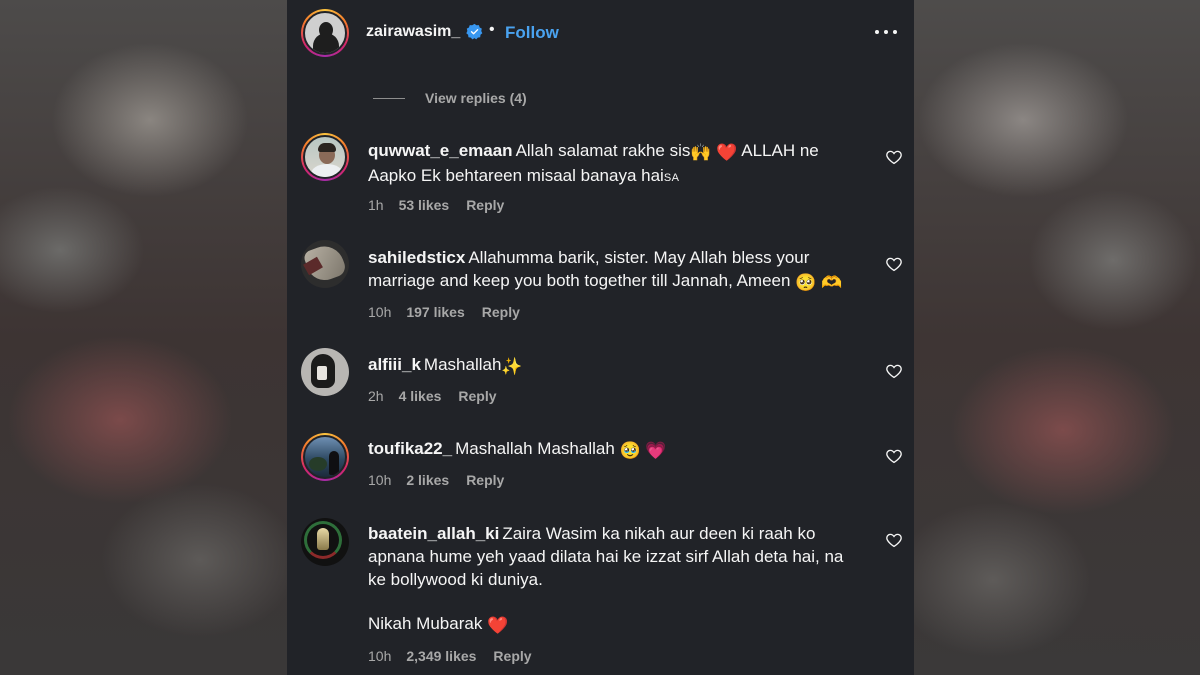 This screenshot has height=675, width=1200. Describe the element at coordinates (474, 31) in the screenshot. I see `verified-badge-icon` at that location.